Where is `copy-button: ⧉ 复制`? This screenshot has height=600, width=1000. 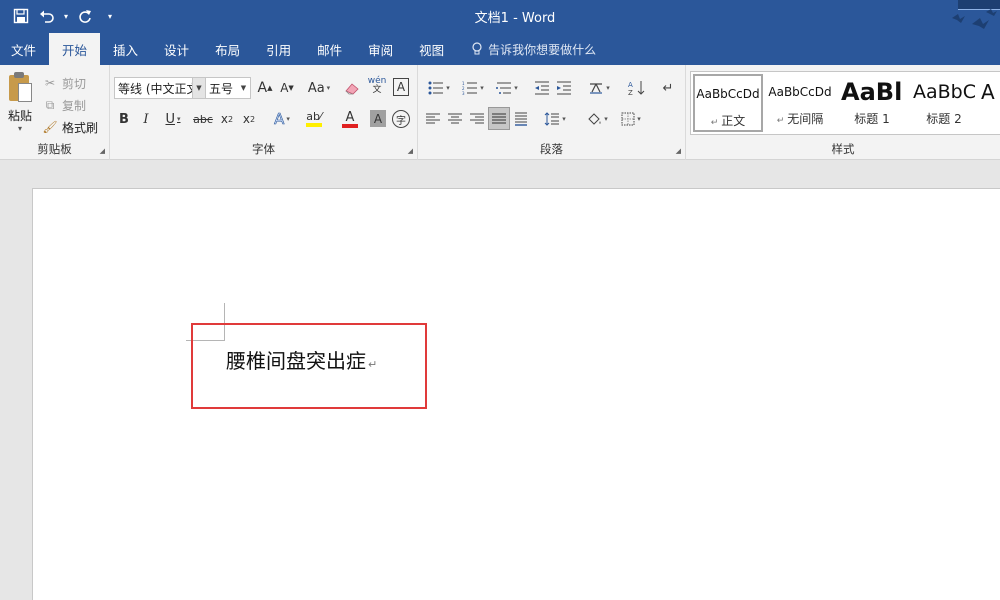 copy-button: ⧉ 复制 is located at coordinates (70, 105).